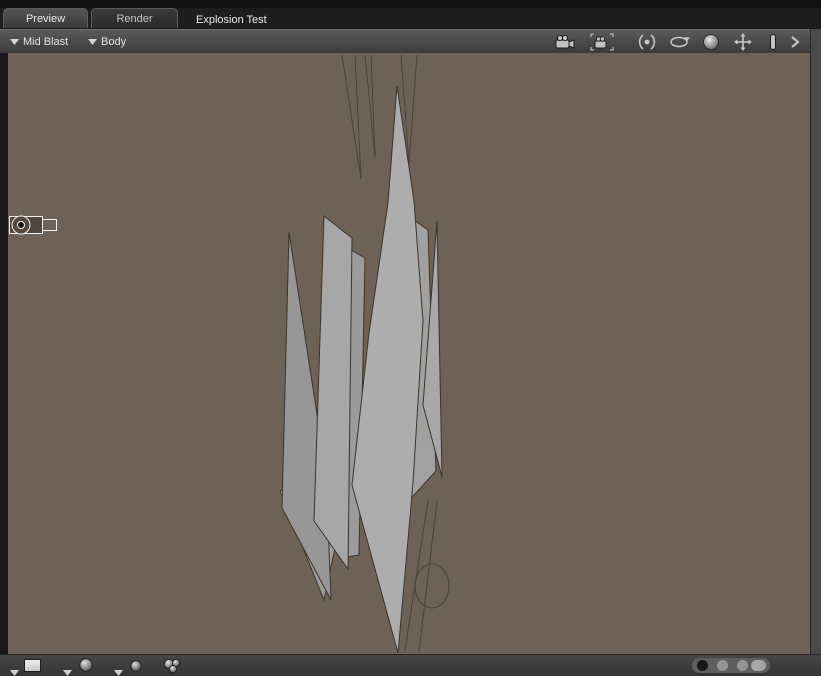 This screenshot has height=676, width=821. I want to click on shading-dropdown, so click(67, 669).